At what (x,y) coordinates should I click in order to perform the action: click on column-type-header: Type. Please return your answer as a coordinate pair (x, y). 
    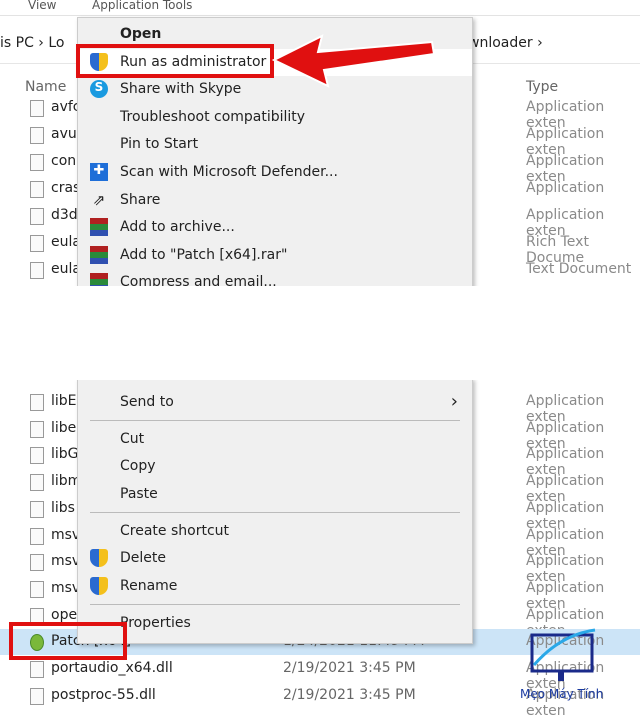
    Looking at the image, I should click on (542, 87).